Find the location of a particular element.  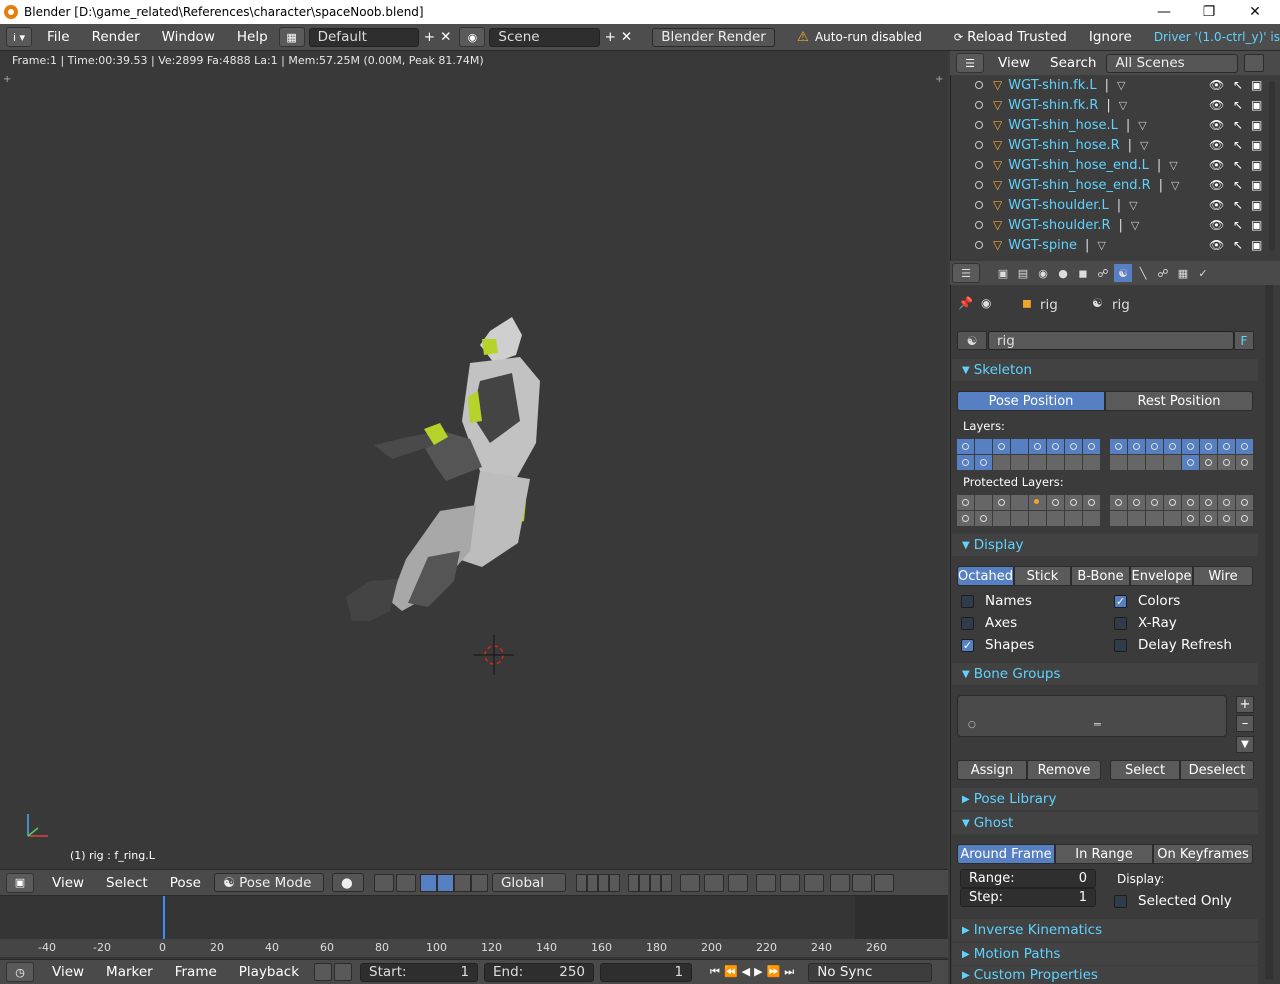

pin-icon: 📌 is located at coordinates (965, 303).